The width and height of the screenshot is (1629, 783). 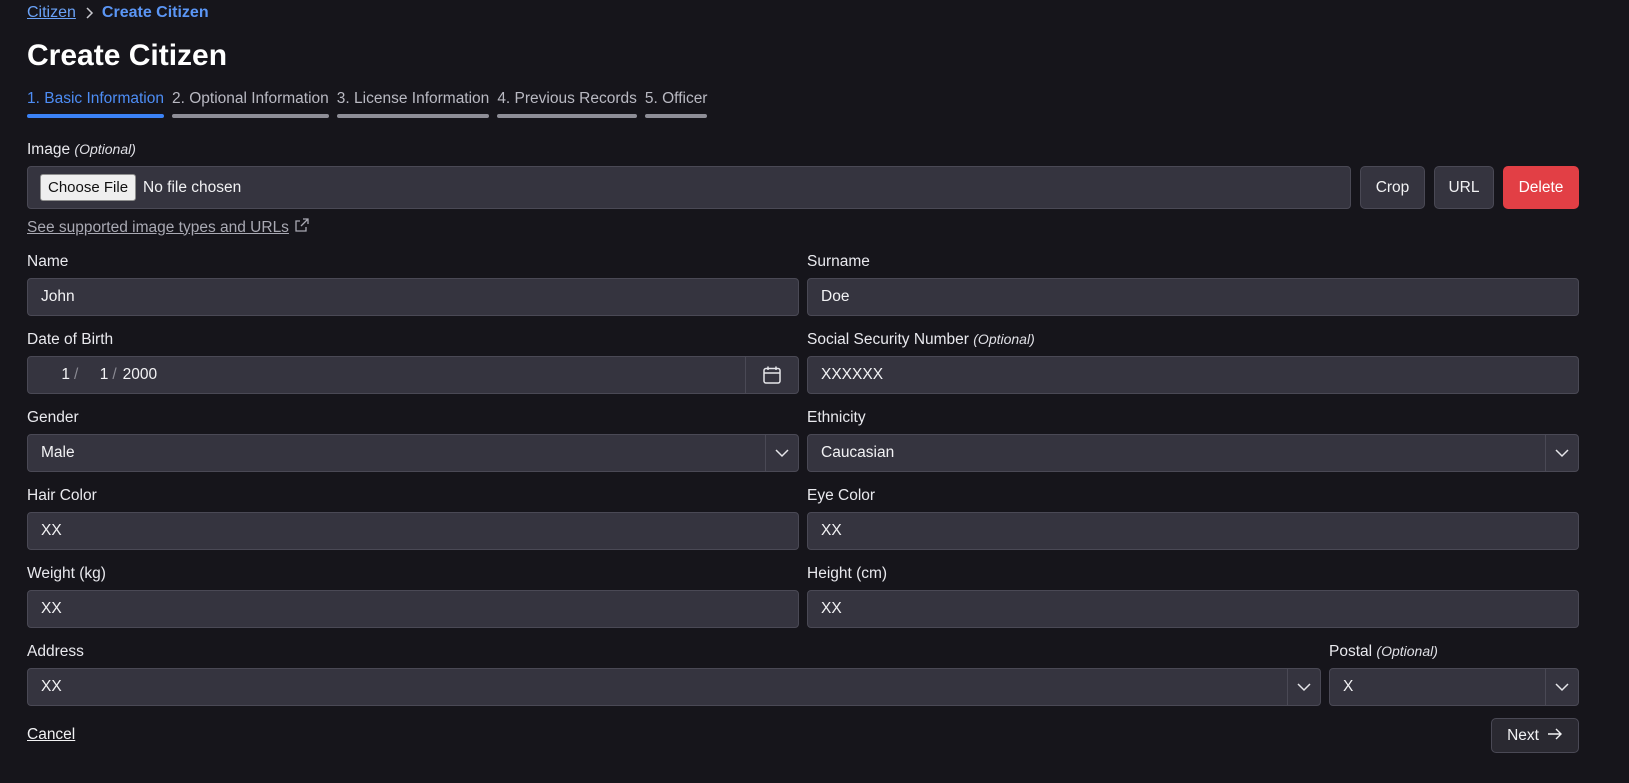 I want to click on name-input: John, so click(x=413, y=297).